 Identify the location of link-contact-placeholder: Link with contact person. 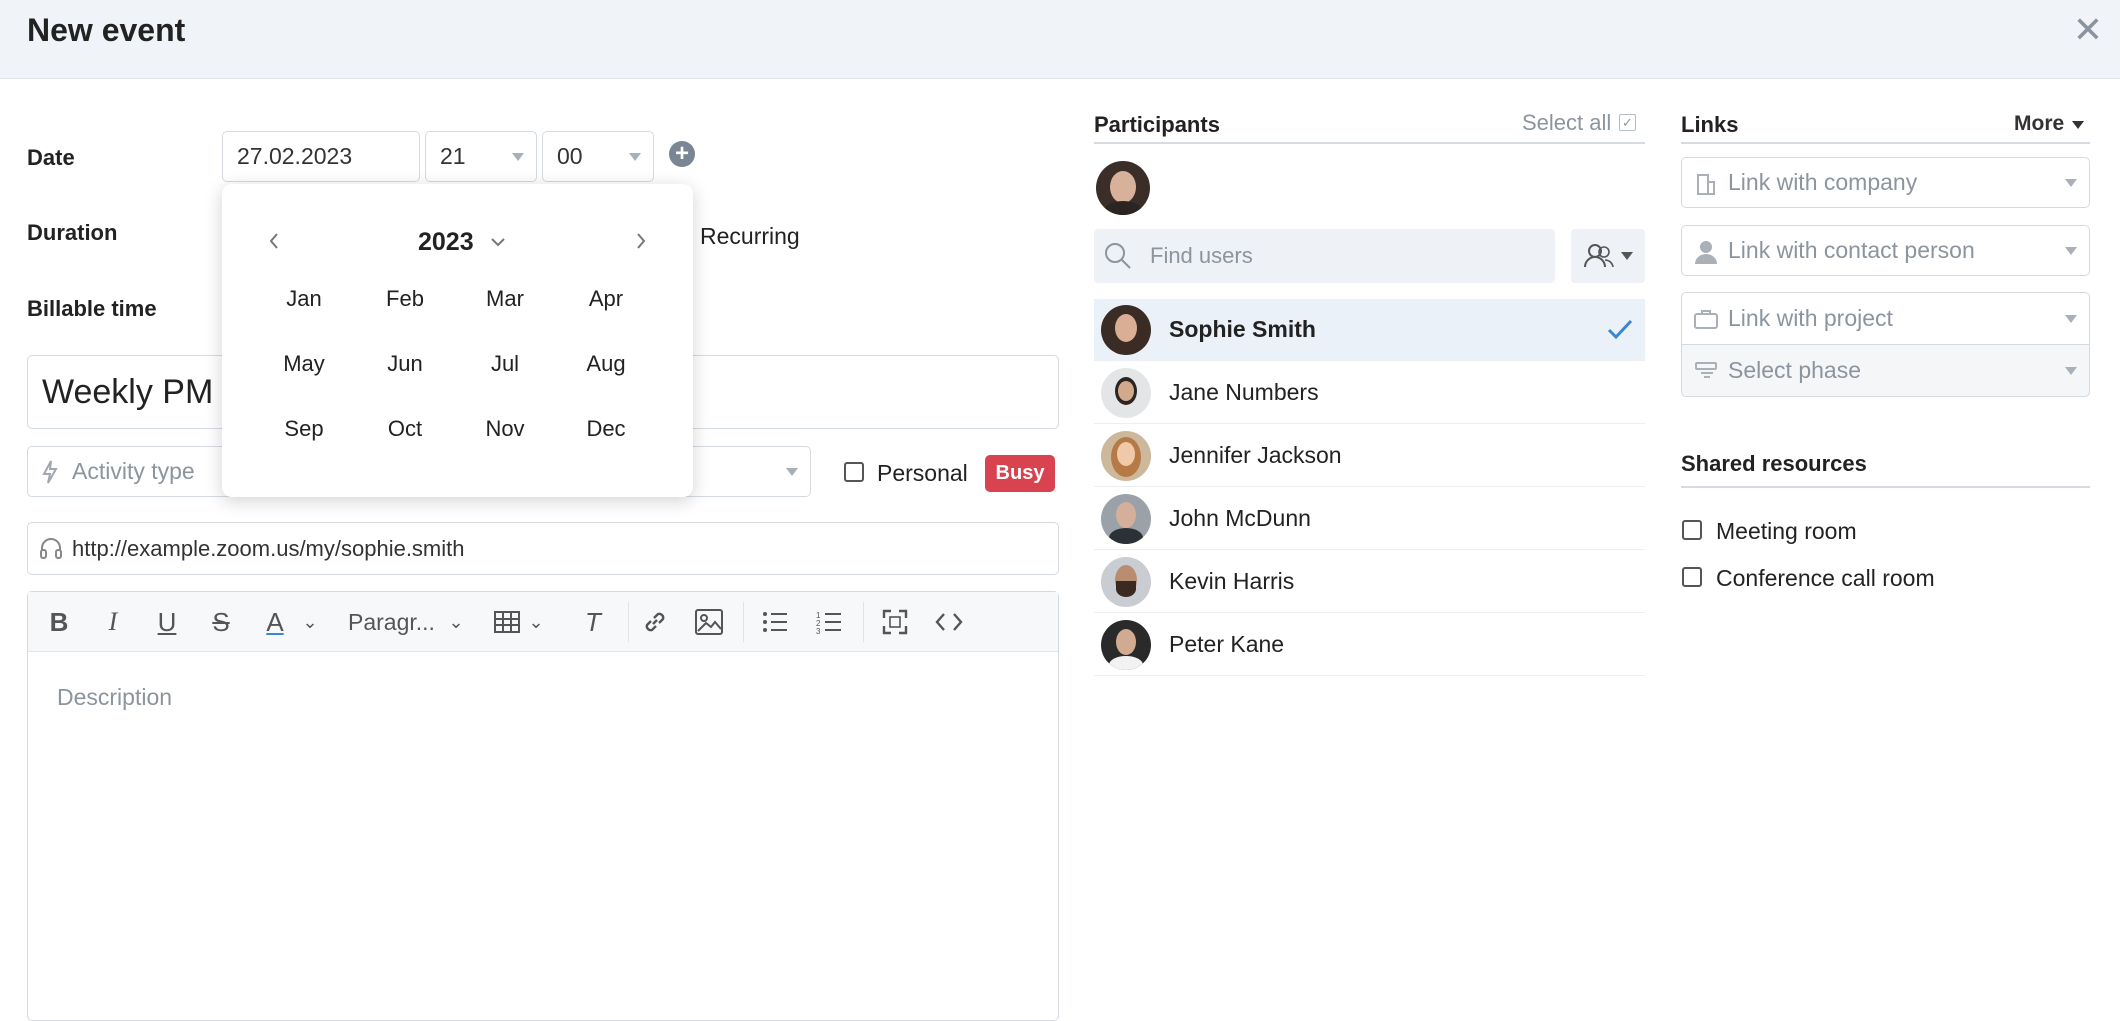
(1851, 250).